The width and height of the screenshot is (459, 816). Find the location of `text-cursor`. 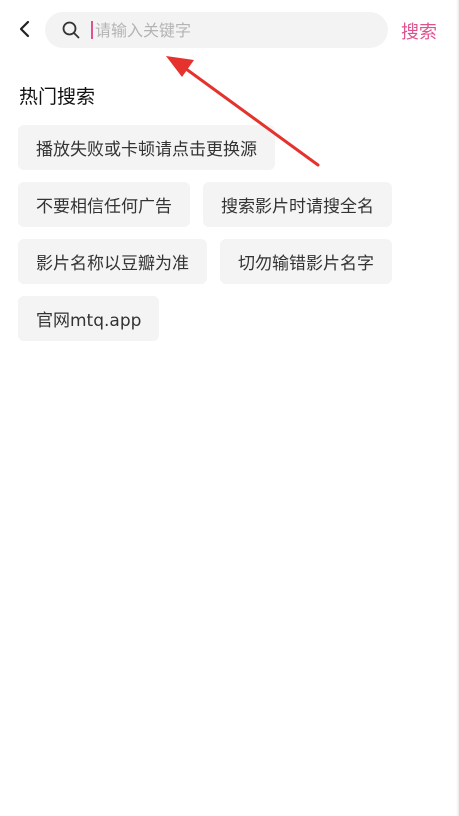

text-cursor is located at coordinates (92, 30).